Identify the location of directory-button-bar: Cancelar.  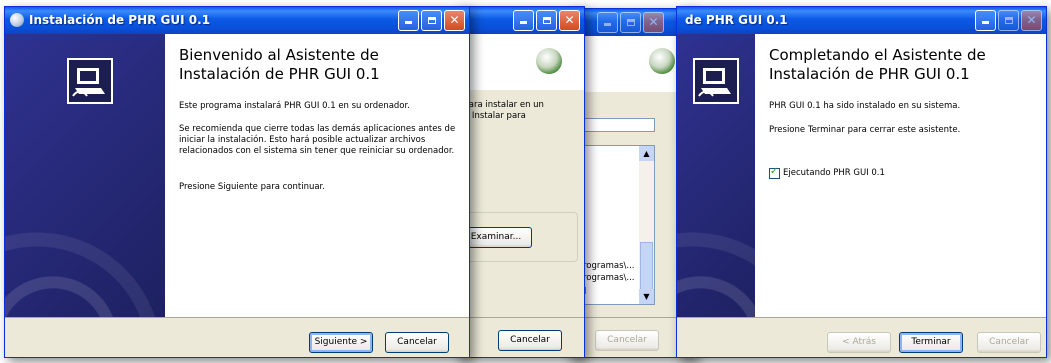
(520, 337).